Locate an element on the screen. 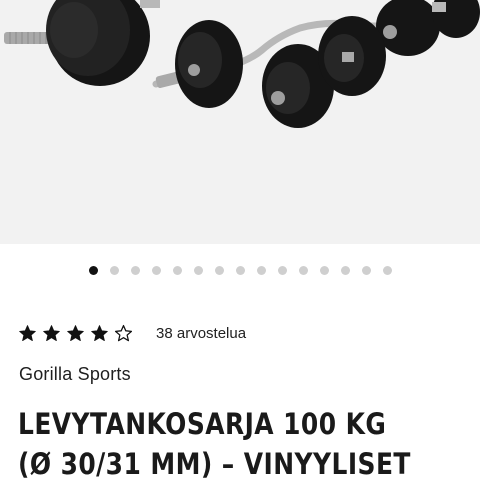  product-title-line-1: LEVYTANKOSARJA 100 KG is located at coordinates (202, 424).